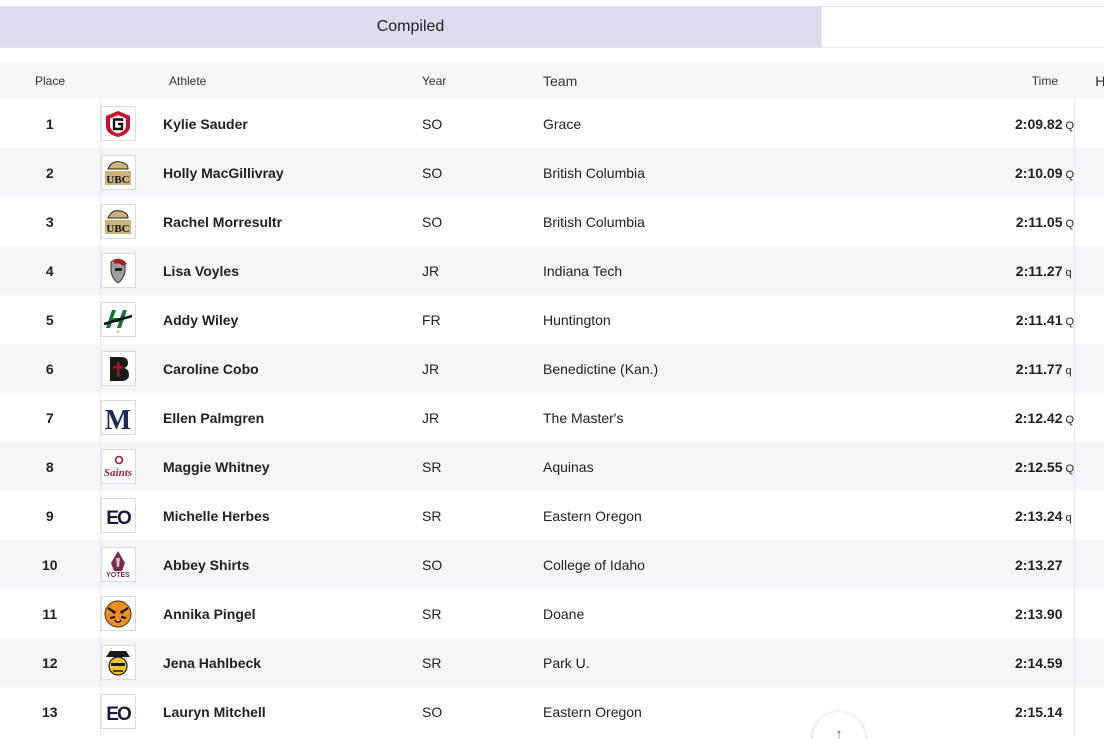 The height and width of the screenshot is (739, 1104). Describe the element at coordinates (292, 662) in the screenshot. I see `athlete-name: Jena Hahlbeck` at that location.